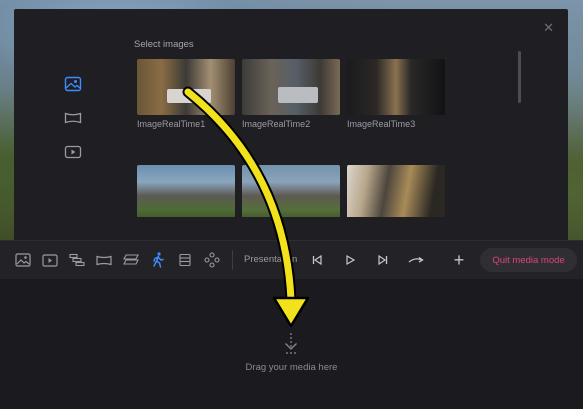 The width and height of the screenshot is (583, 409). I want to click on drop-arrow-icon, so click(291, 343).